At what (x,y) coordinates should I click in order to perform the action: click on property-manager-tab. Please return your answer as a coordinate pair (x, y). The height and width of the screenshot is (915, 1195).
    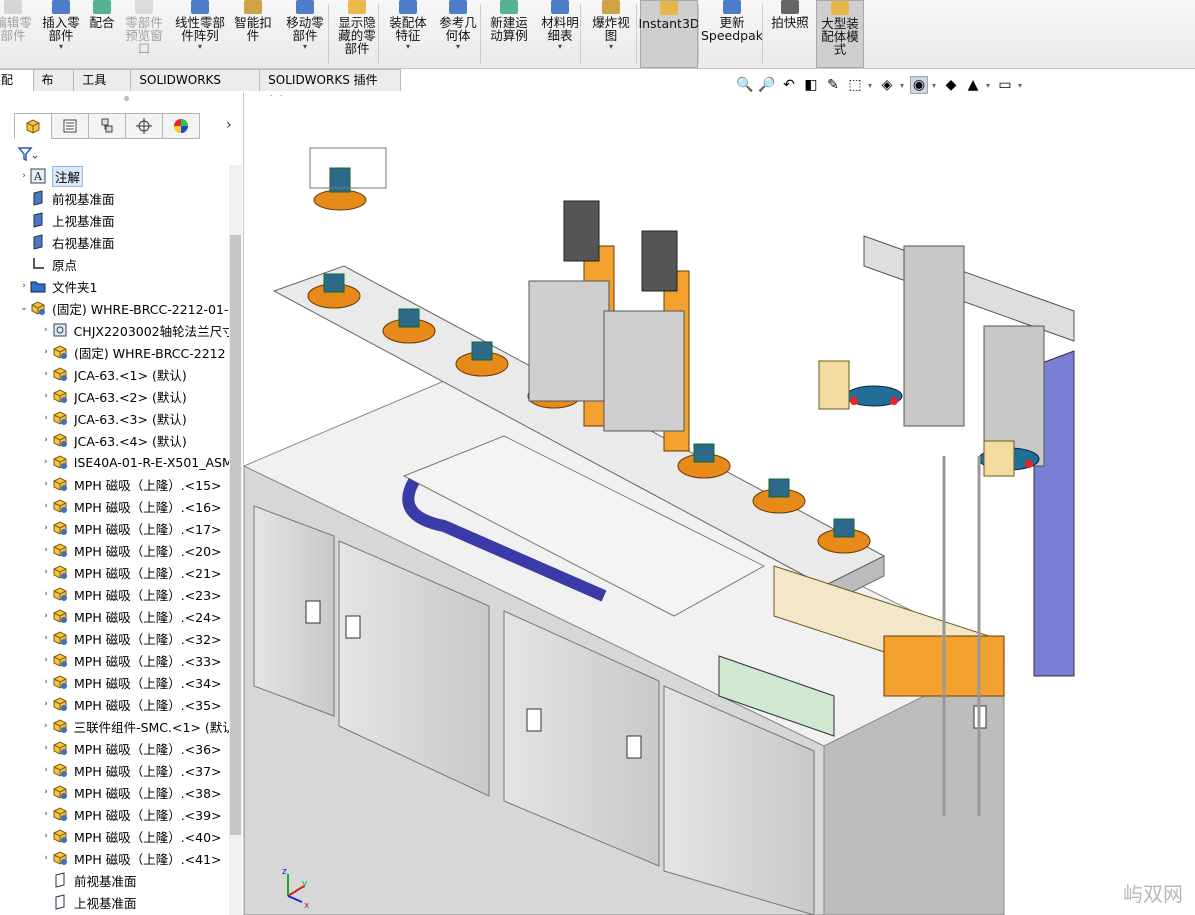
    Looking at the image, I should click on (70, 126).